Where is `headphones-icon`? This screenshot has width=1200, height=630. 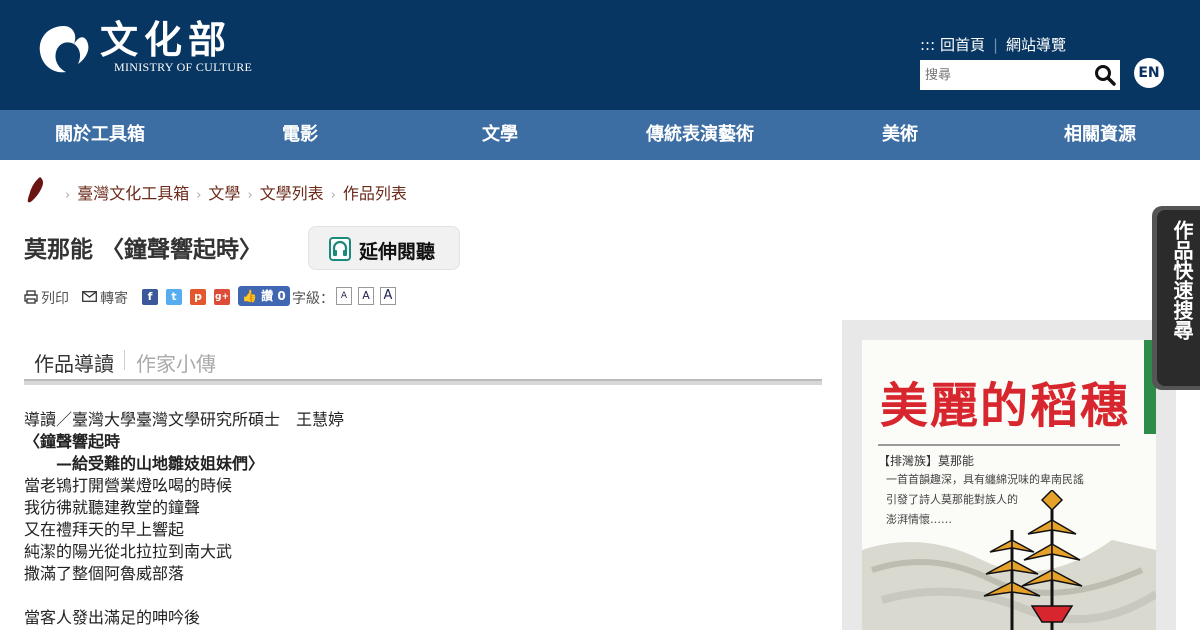
headphones-icon is located at coordinates (340, 249).